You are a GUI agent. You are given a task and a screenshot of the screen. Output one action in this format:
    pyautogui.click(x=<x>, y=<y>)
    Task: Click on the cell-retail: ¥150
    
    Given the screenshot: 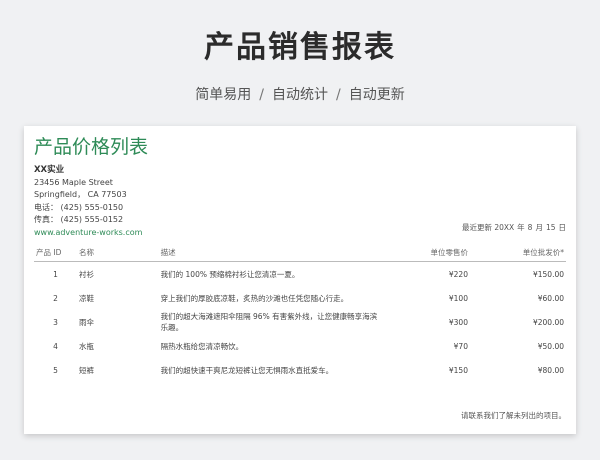 What is the action you would take?
    pyautogui.click(x=428, y=370)
    